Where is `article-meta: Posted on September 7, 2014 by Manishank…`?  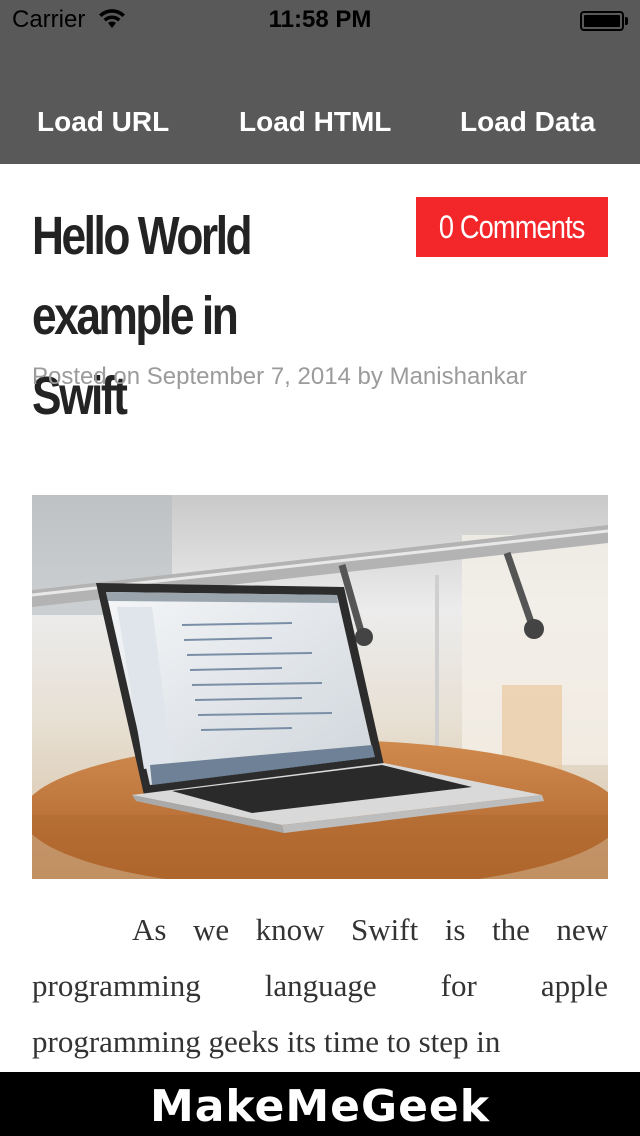 article-meta: Posted on September 7, 2014 by Manishank… is located at coordinates (279, 376).